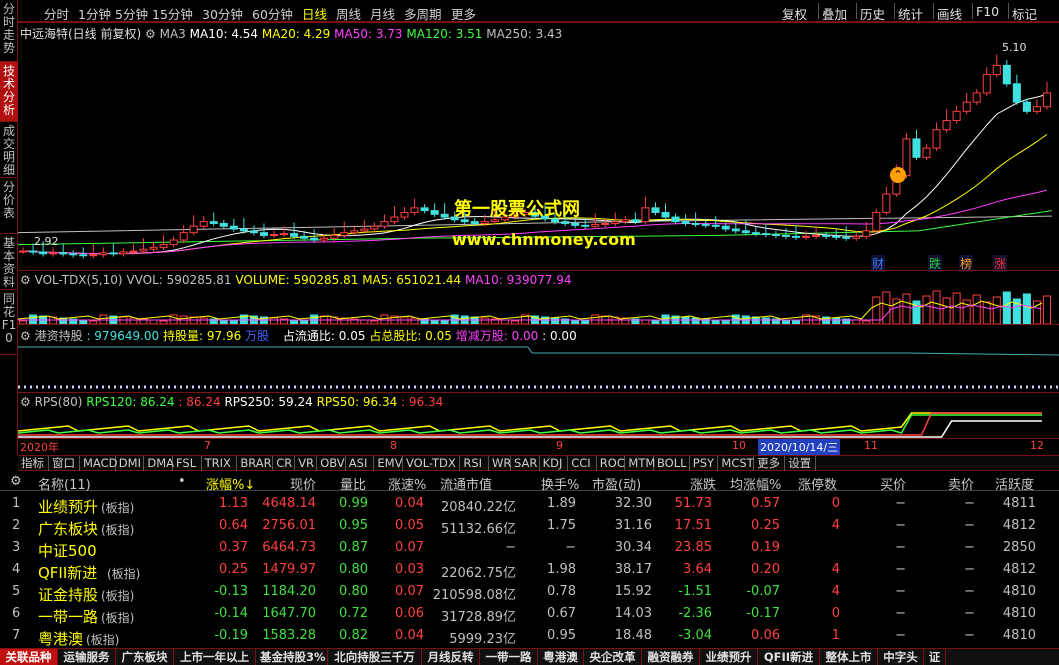 Image resolution: width=1059 pixels, height=665 pixels. I want to click on col-header-10: 均涨幅%, so click(755, 483).